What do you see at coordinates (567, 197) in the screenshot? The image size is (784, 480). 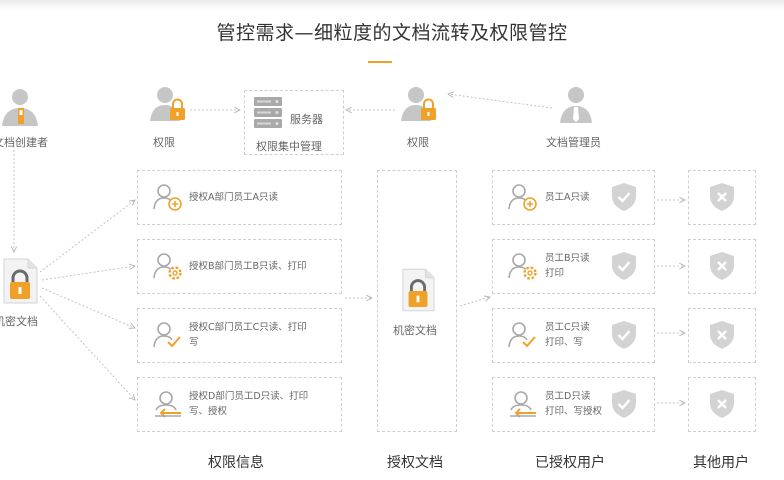 I see `user-a-text: 员工A只读` at bounding box center [567, 197].